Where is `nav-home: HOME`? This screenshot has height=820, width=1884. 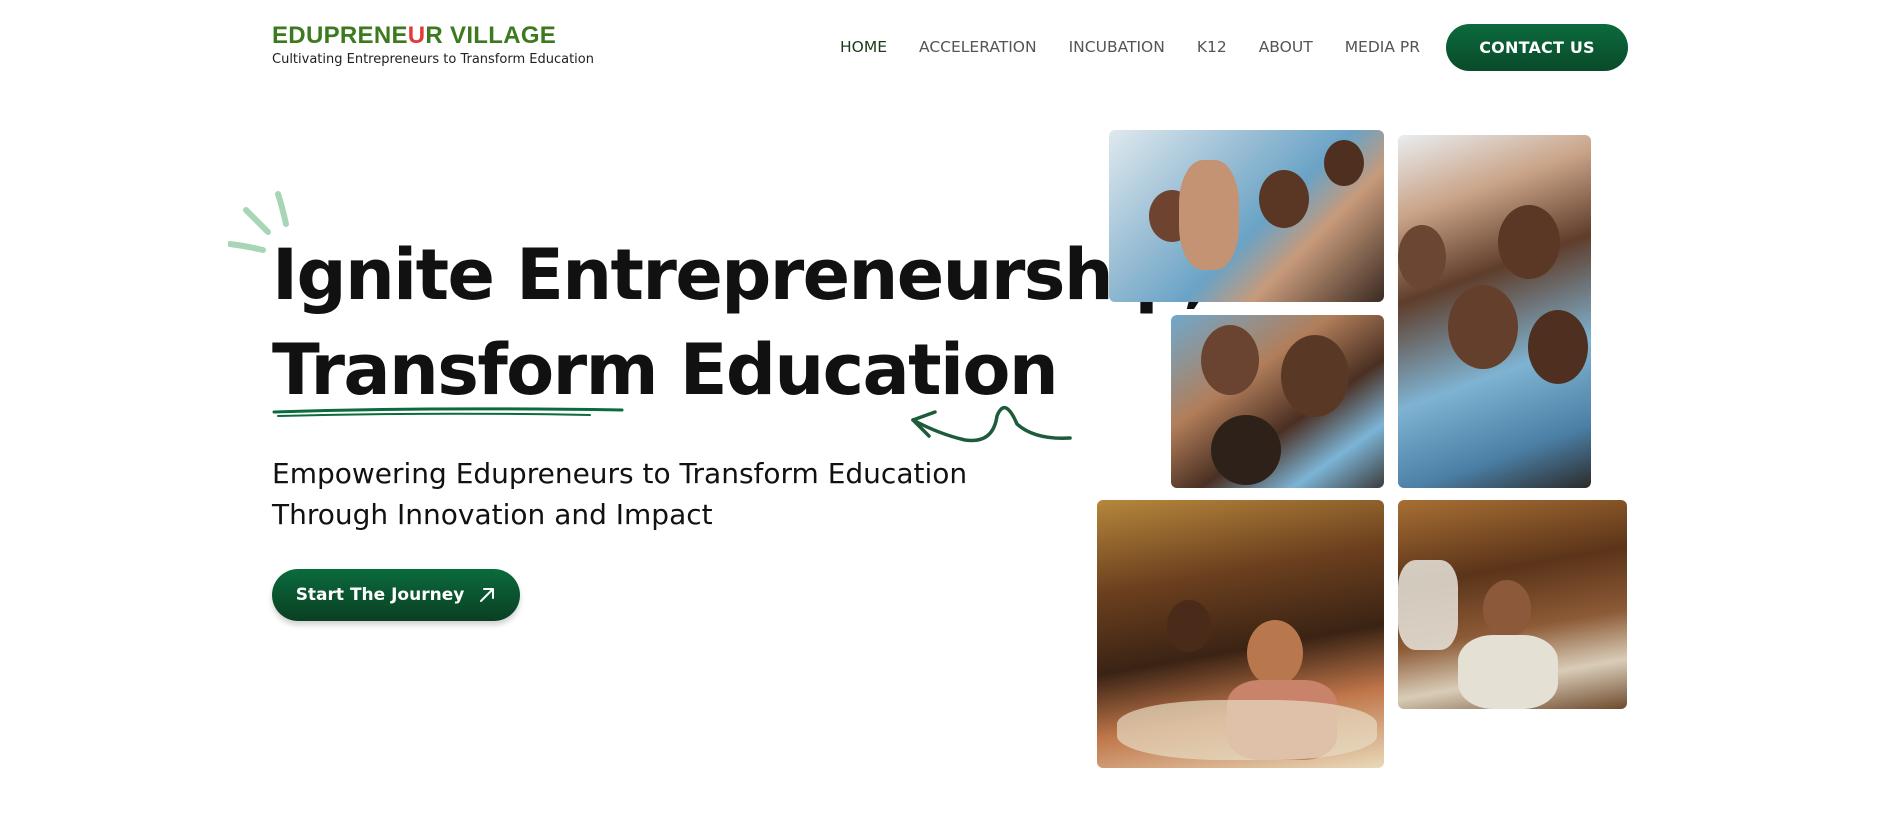
nav-home: HOME is located at coordinates (863, 47).